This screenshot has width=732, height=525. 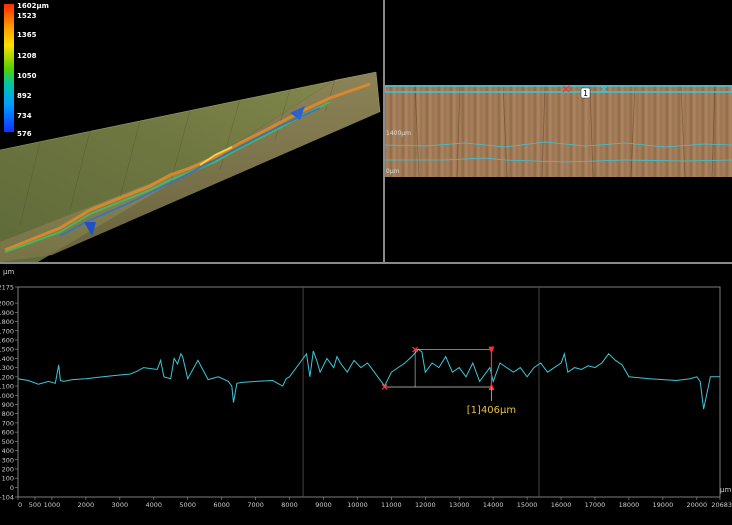 I want to click on chart-grid-lines, so click(x=421, y=392).